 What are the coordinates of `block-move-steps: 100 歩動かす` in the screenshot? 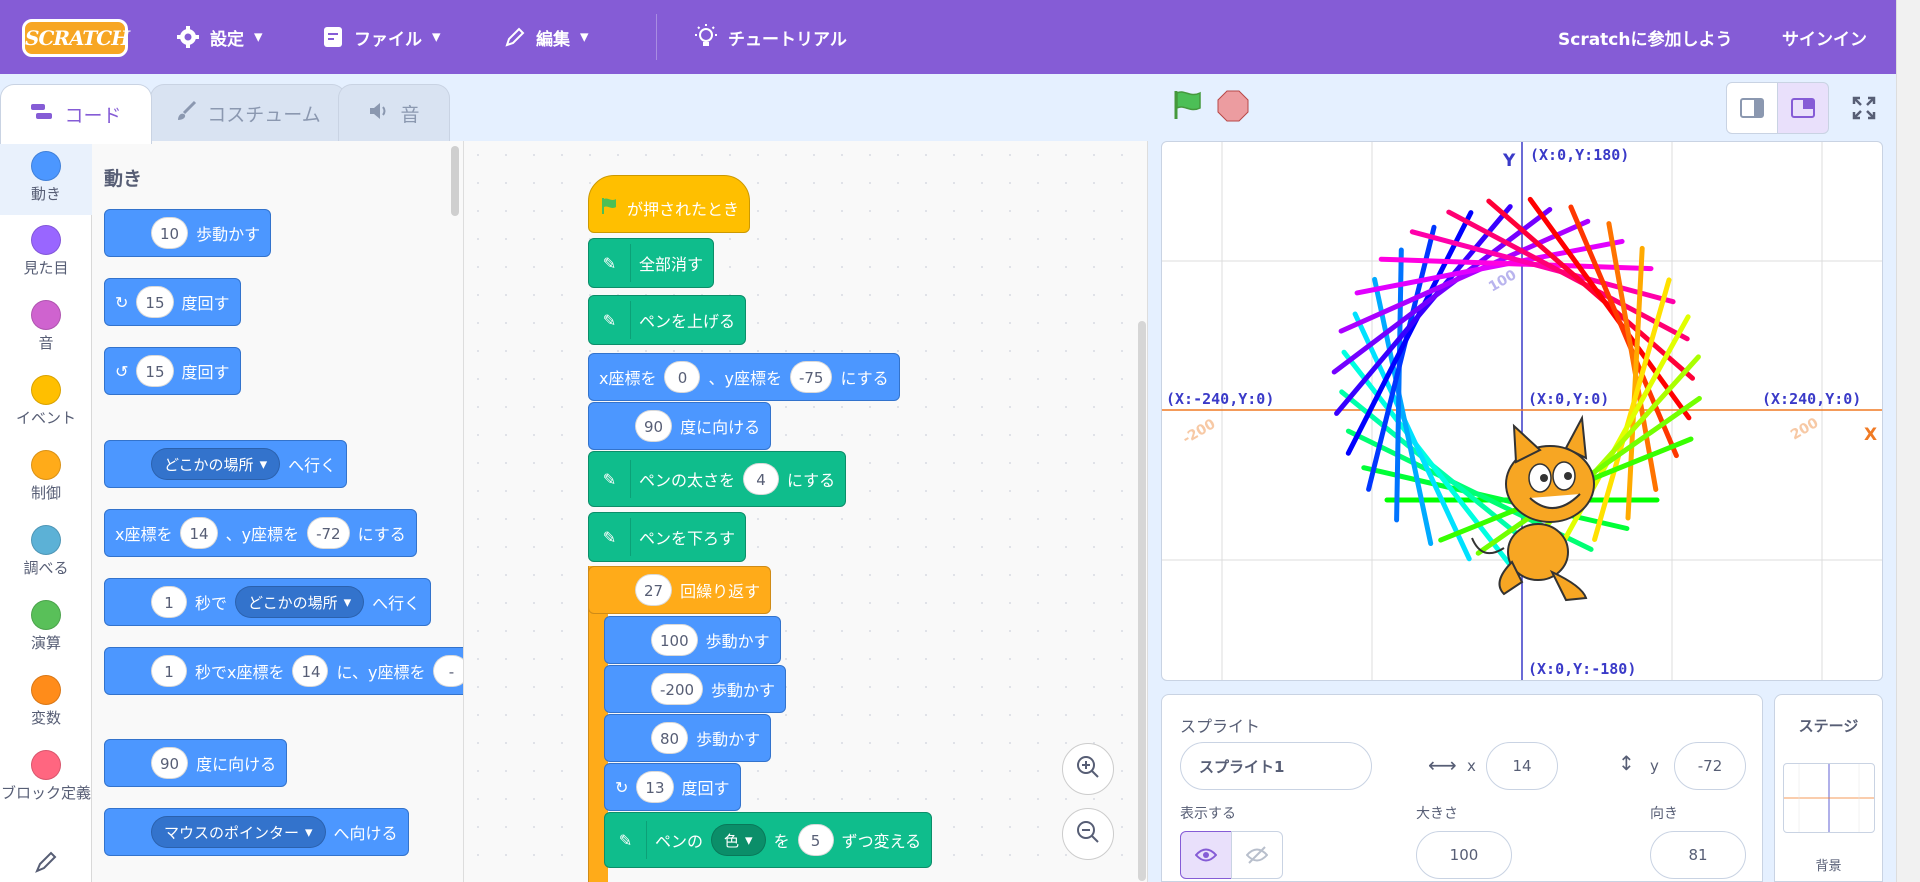 It's located at (692, 640).